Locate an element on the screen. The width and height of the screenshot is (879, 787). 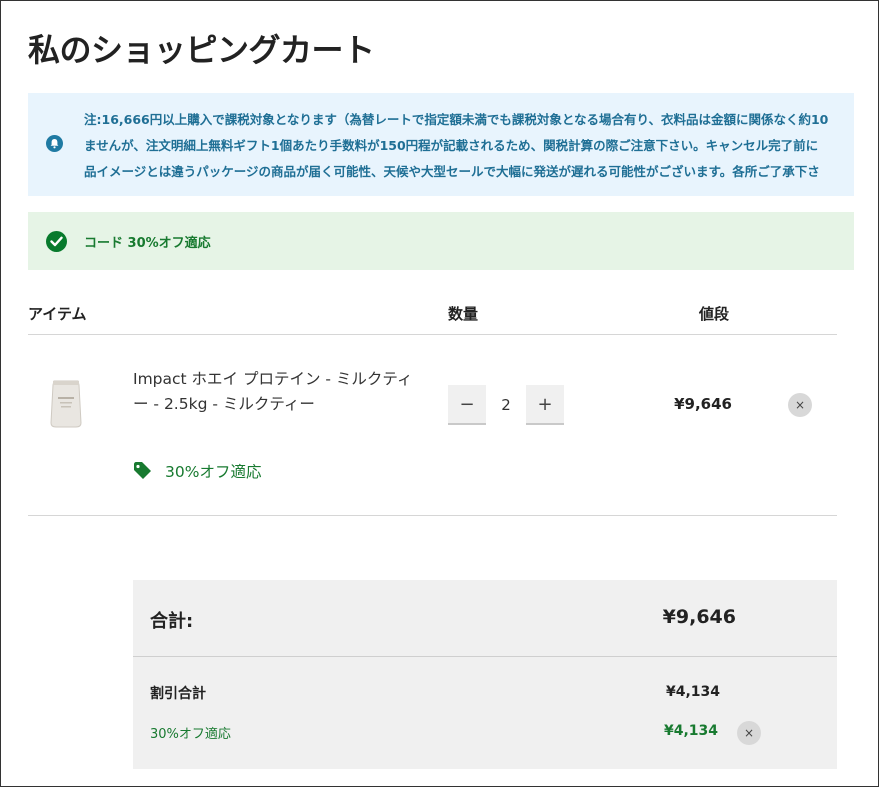
column-header-price: 値段 is located at coordinates (714, 314).